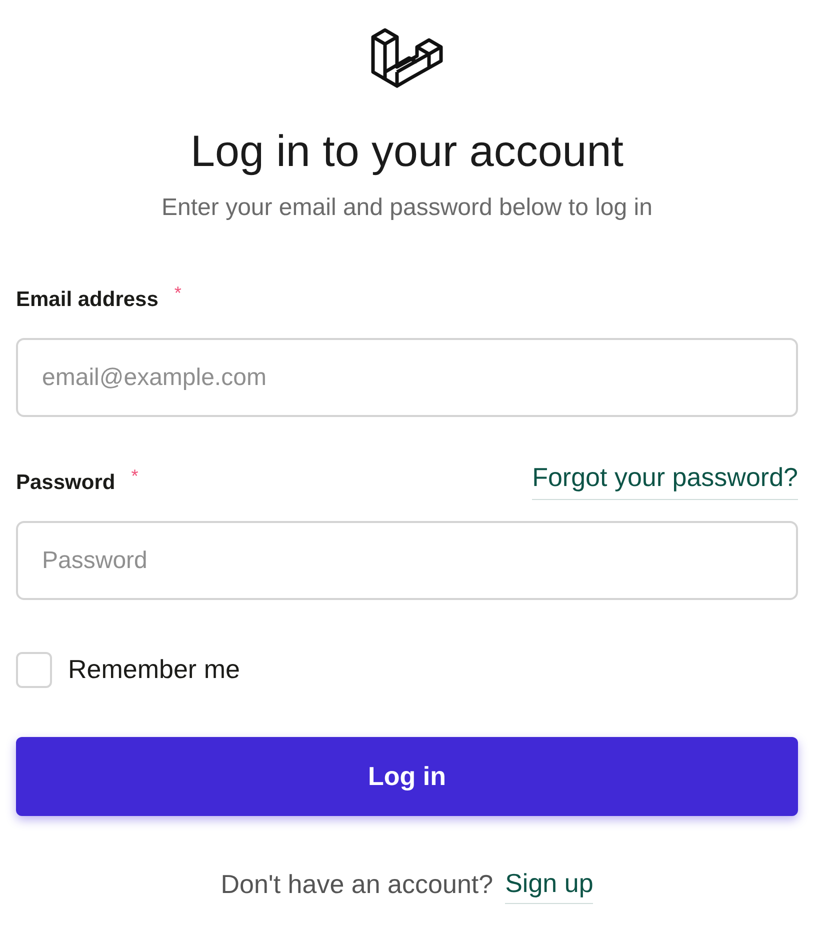  Describe the element at coordinates (357, 884) in the screenshot. I see `signup-prompt: Don't have an account?` at that location.